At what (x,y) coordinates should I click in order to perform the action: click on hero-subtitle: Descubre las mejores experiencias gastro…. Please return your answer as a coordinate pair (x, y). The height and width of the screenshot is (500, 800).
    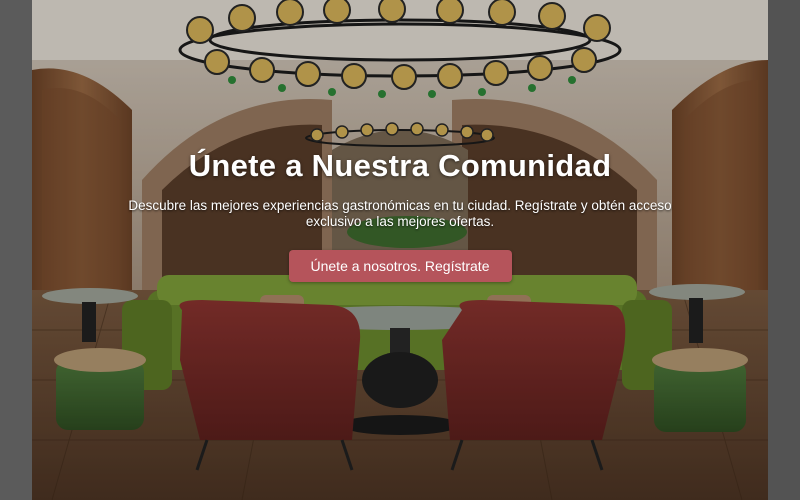
    Looking at the image, I should click on (400, 213).